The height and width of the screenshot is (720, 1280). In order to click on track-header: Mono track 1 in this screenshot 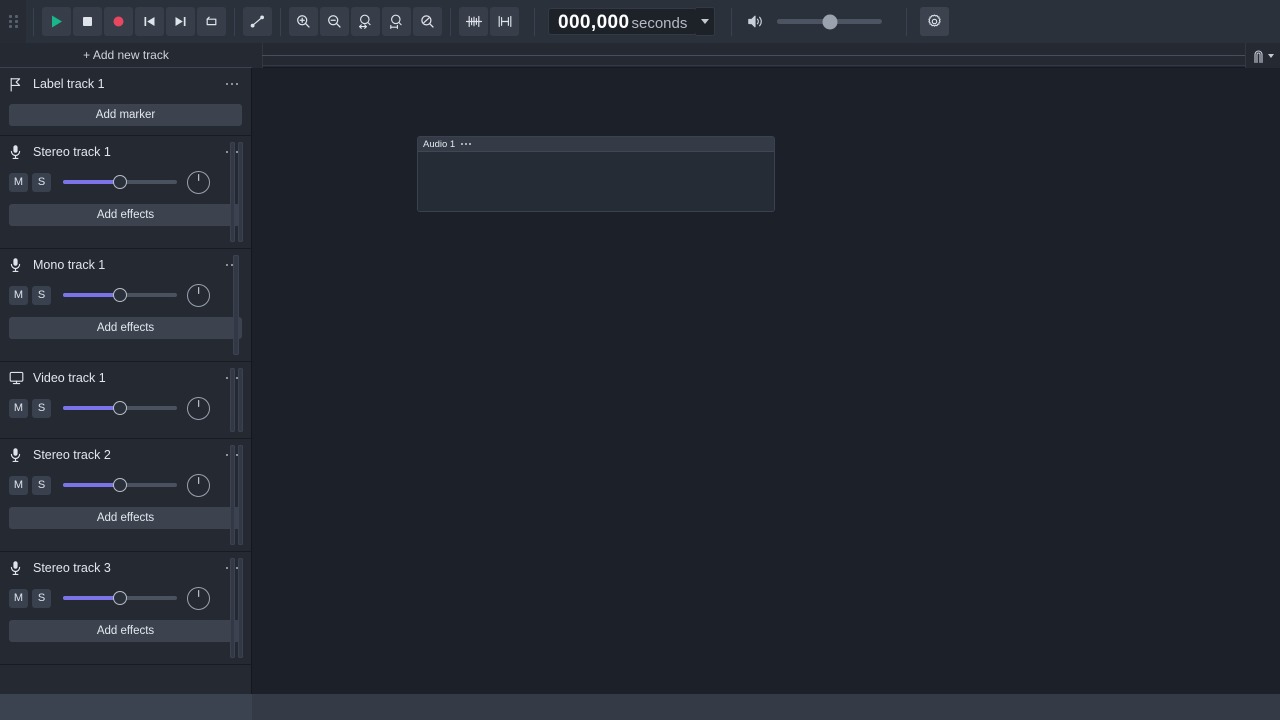, I will do `click(125, 265)`.